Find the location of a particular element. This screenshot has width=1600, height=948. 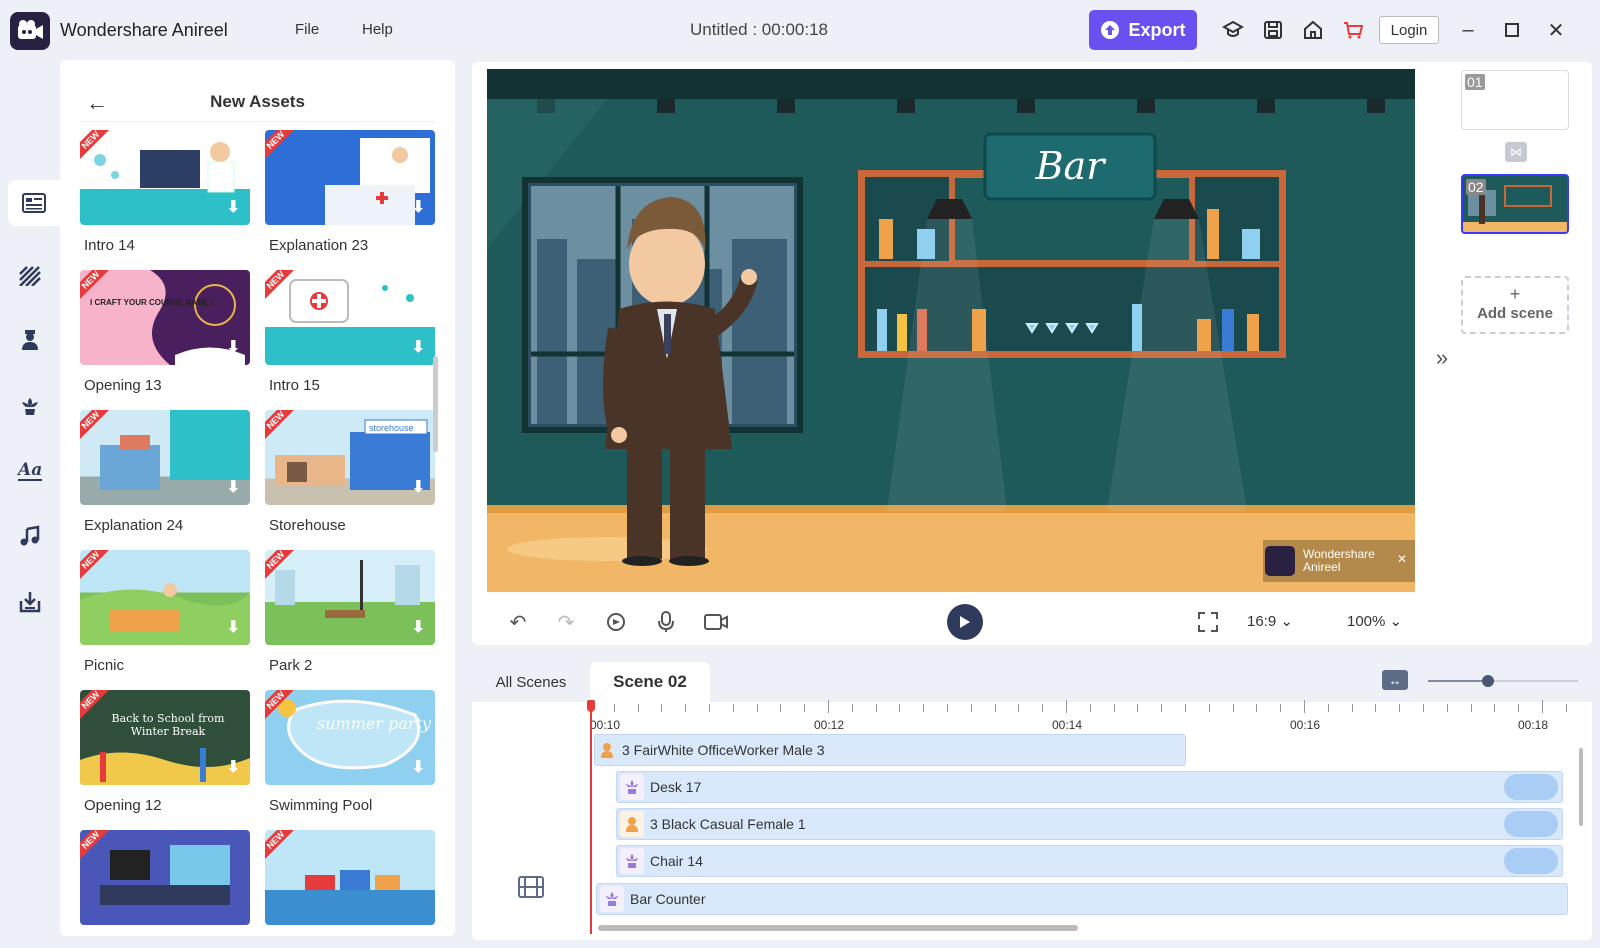

asset-label: Explanation 24 is located at coordinates (134, 525).